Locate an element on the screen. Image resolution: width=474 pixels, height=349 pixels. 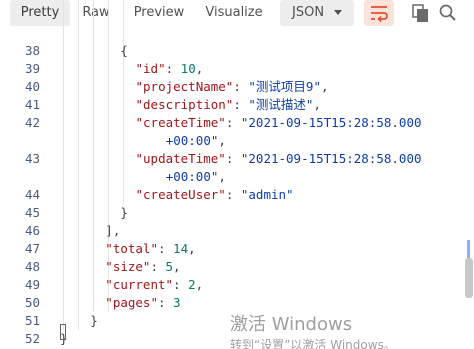
line-number: 47 is located at coordinates (32, 248).